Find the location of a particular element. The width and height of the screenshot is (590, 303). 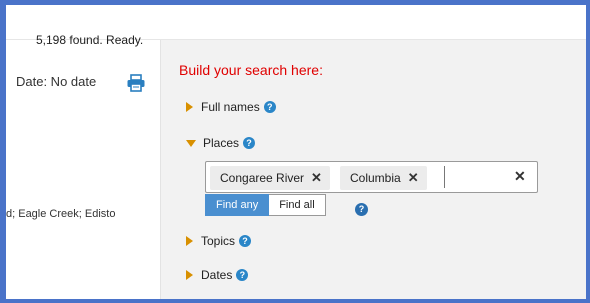

place-tag-label: Congaree River is located at coordinates (262, 178).